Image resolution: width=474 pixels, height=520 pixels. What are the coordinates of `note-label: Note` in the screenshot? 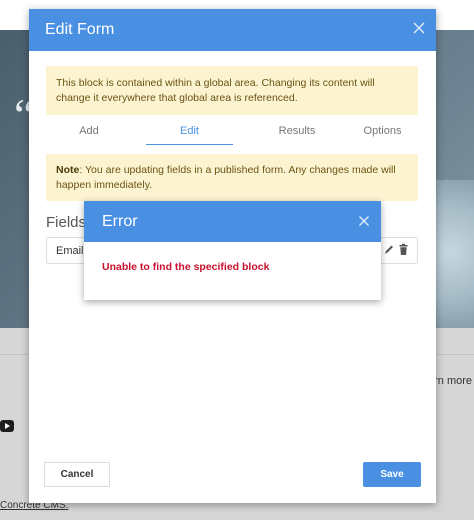 It's located at (68, 169).